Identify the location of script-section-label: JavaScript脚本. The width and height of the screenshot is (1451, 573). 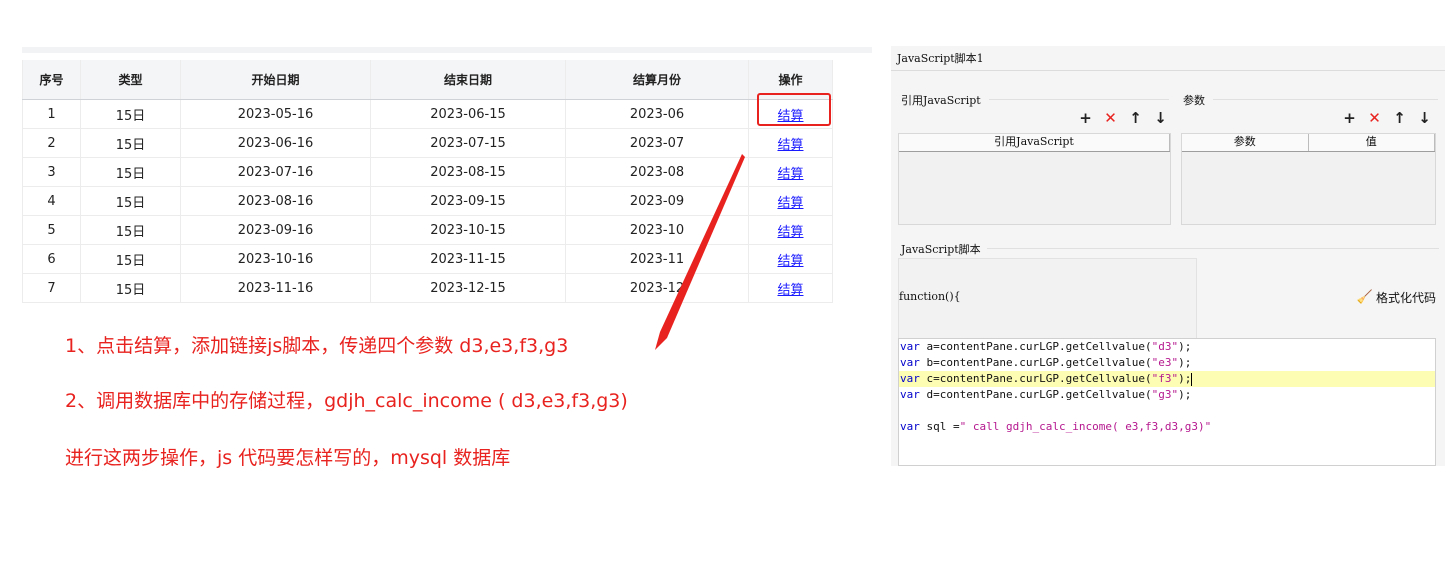
(941, 249).